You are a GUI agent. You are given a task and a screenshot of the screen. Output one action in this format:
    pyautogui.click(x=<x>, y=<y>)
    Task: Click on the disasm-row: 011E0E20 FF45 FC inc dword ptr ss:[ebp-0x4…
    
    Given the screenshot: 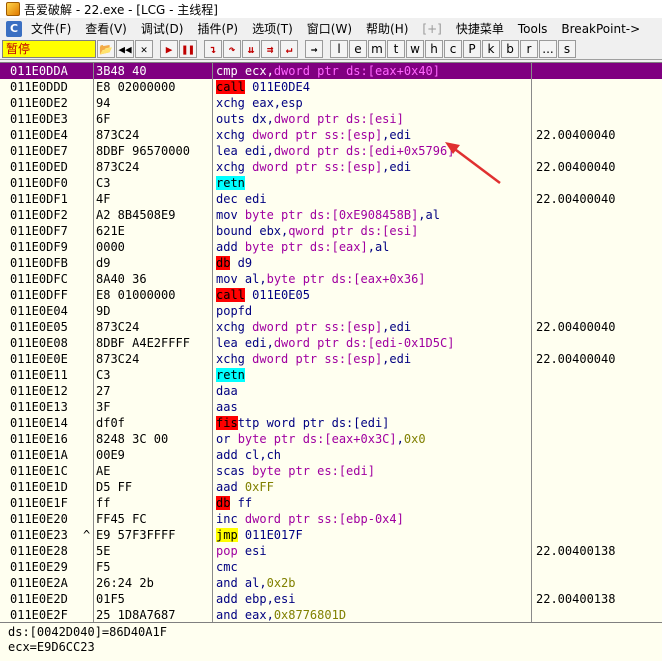 What is the action you would take?
    pyautogui.click(x=331, y=519)
    